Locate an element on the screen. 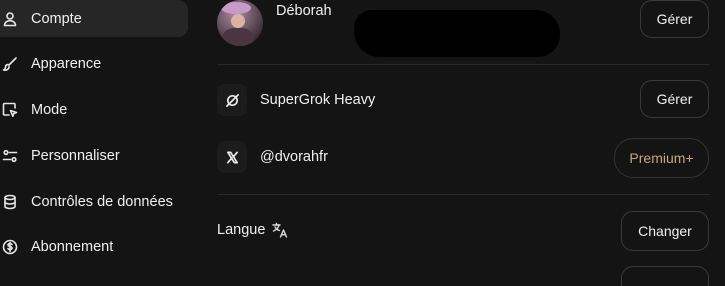 The height and width of the screenshot is (286, 725). change-language-button: Changer is located at coordinates (665, 231).